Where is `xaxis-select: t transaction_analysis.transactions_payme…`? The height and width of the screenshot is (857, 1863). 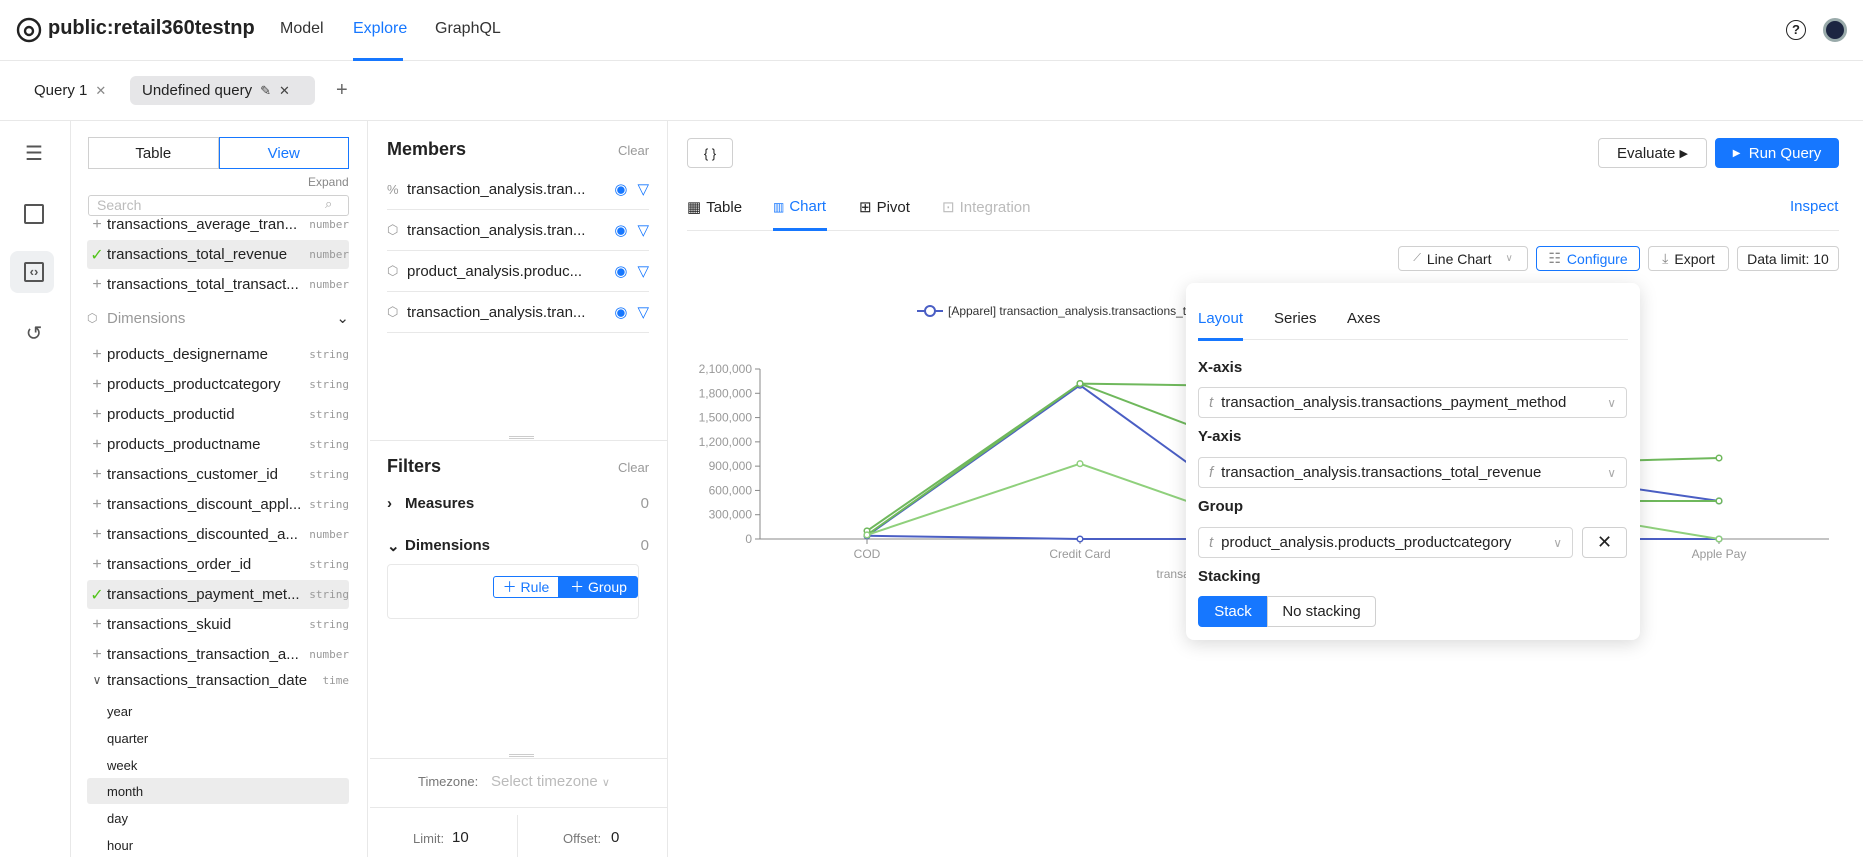 xaxis-select: t transaction_analysis.transactions_payme… is located at coordinates (1412, 402).